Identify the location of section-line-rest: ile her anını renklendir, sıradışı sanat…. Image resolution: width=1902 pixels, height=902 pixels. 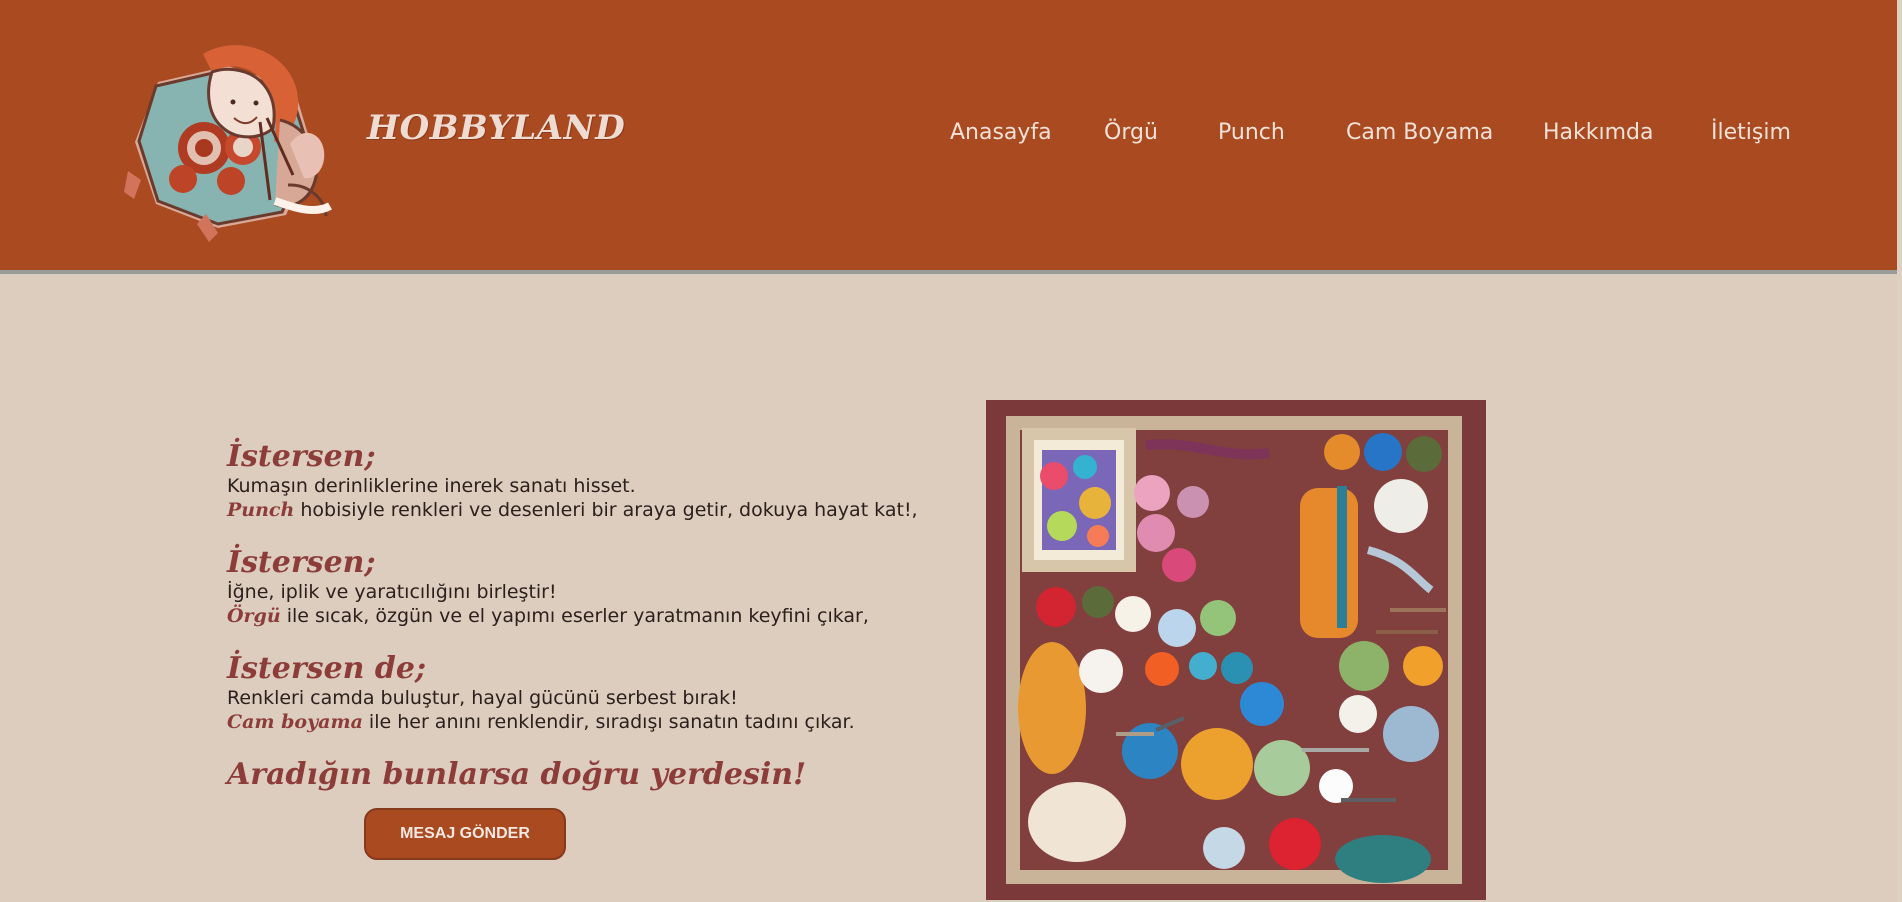
(608, 722).